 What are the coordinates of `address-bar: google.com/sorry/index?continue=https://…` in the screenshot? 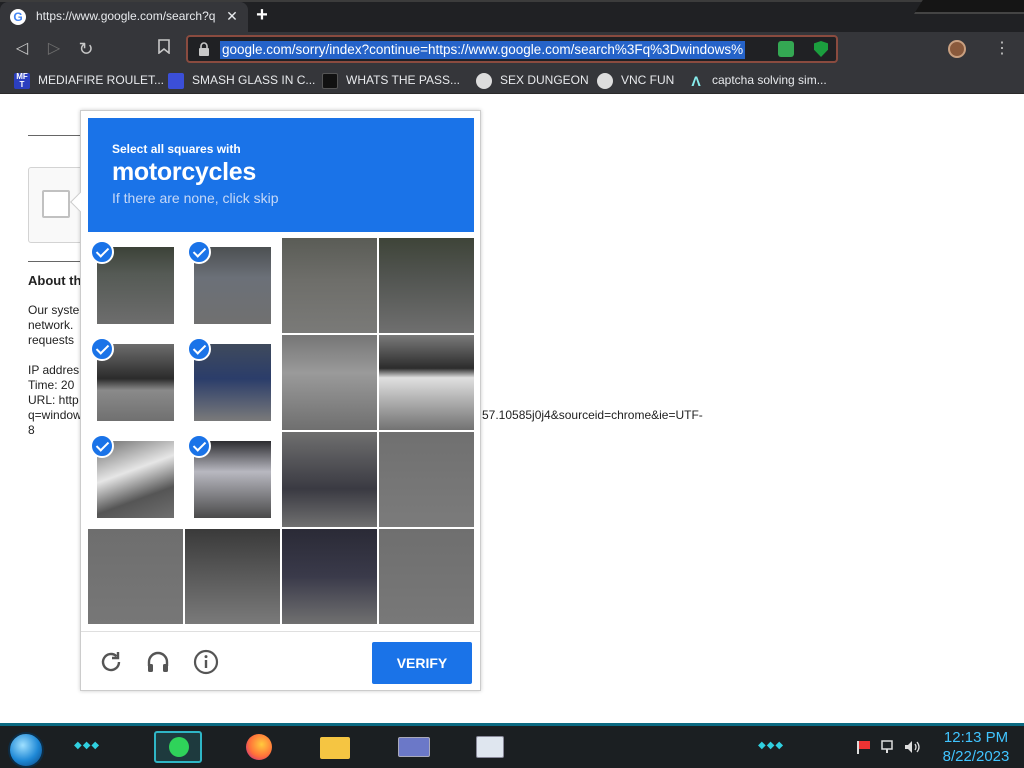 It's located at (512, 49).